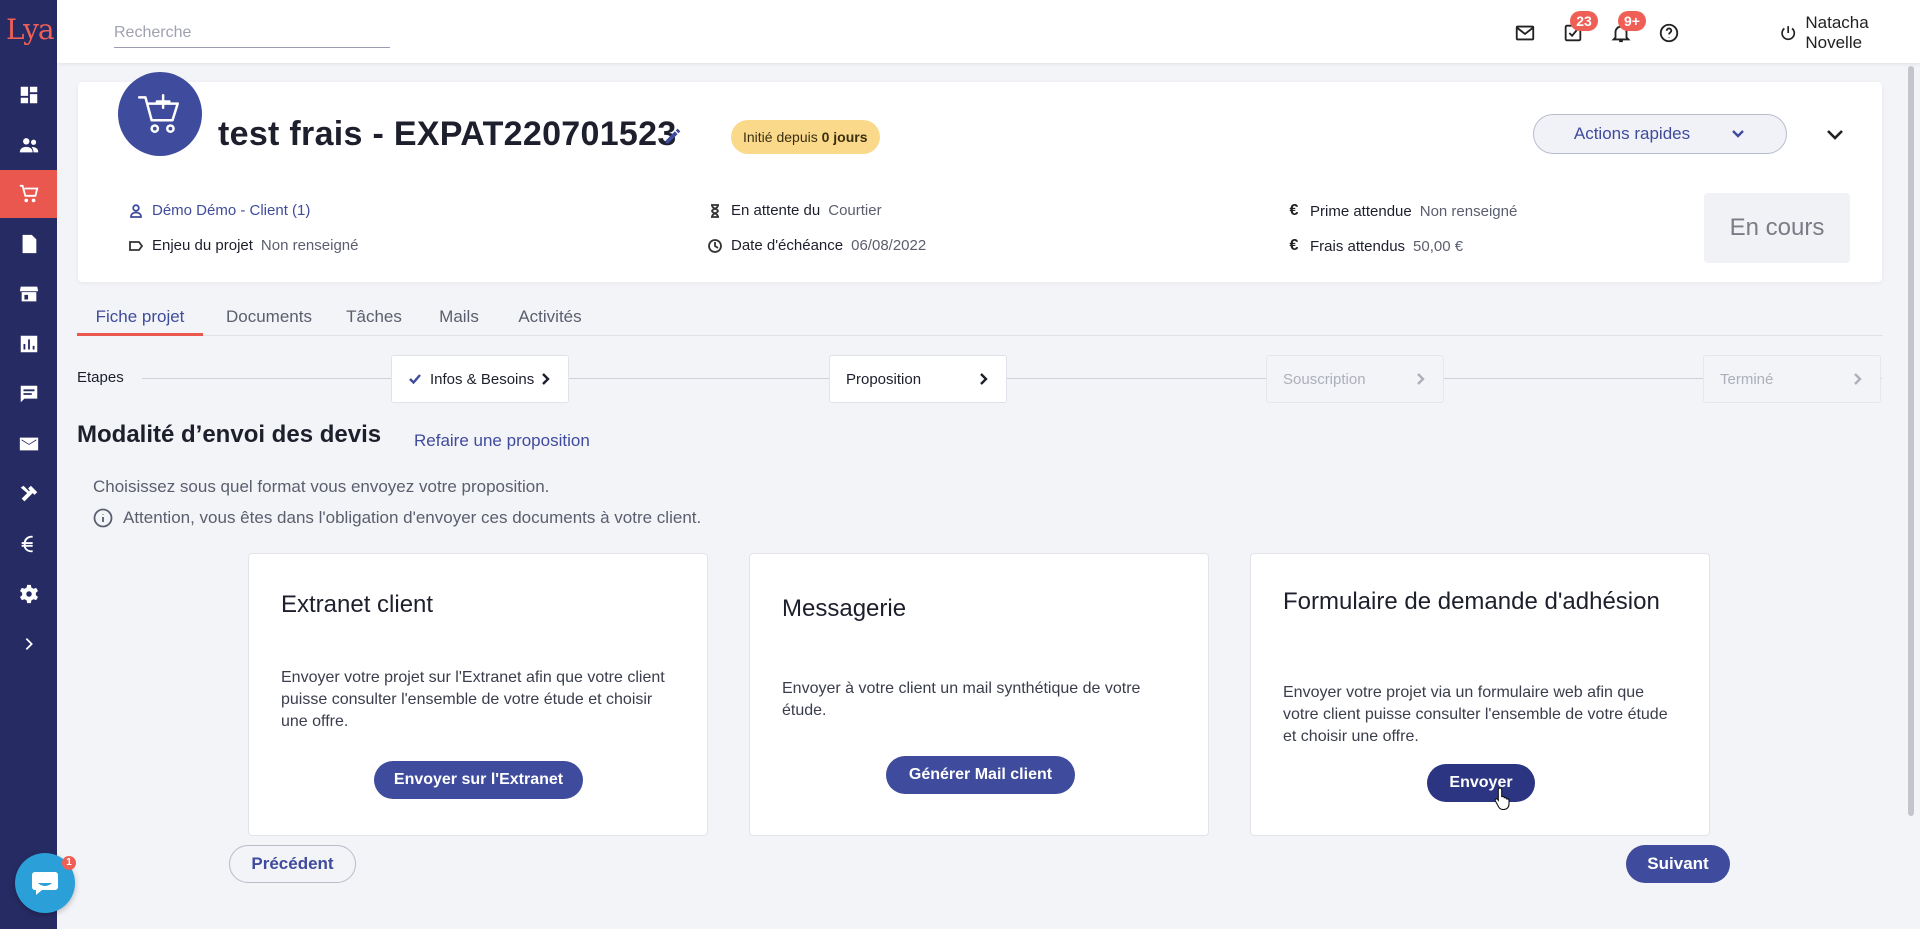 Image resolution: width=1920 pixels, height=929 pixels. I want to click on step-souscription: Souscription, so click(1355, 379).